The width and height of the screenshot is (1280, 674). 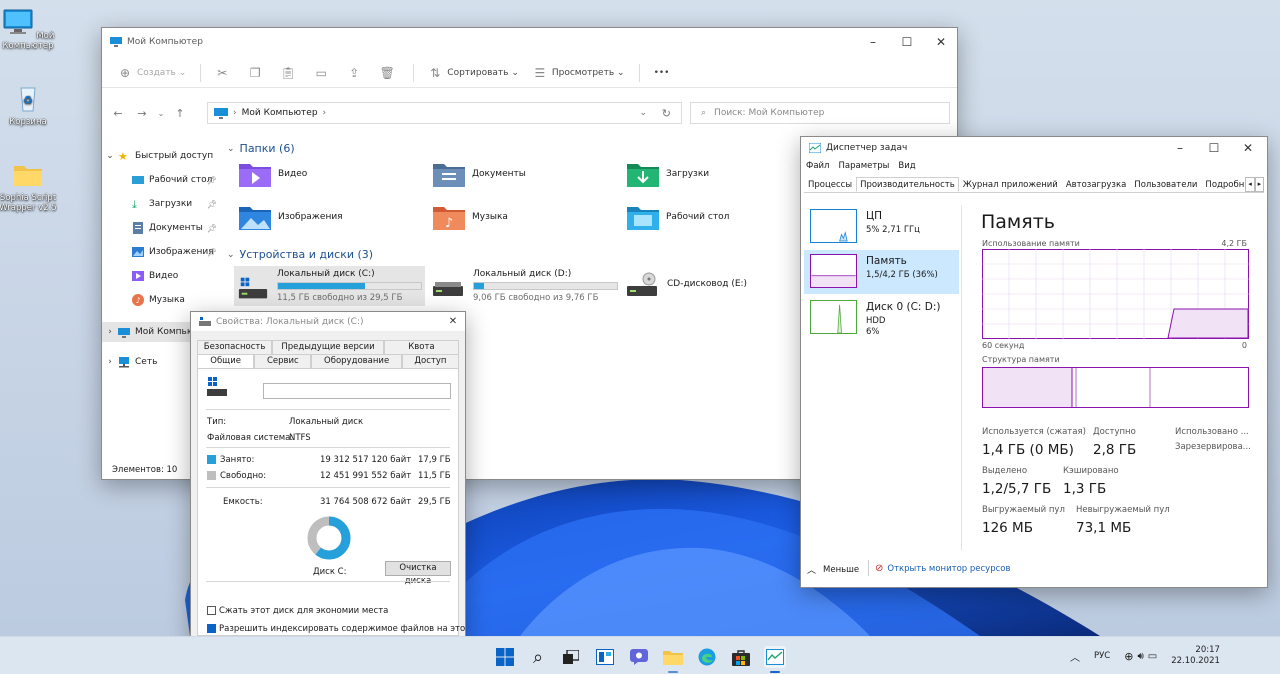 I want to click on windows-logo-icon, so click(x=505, y=657).